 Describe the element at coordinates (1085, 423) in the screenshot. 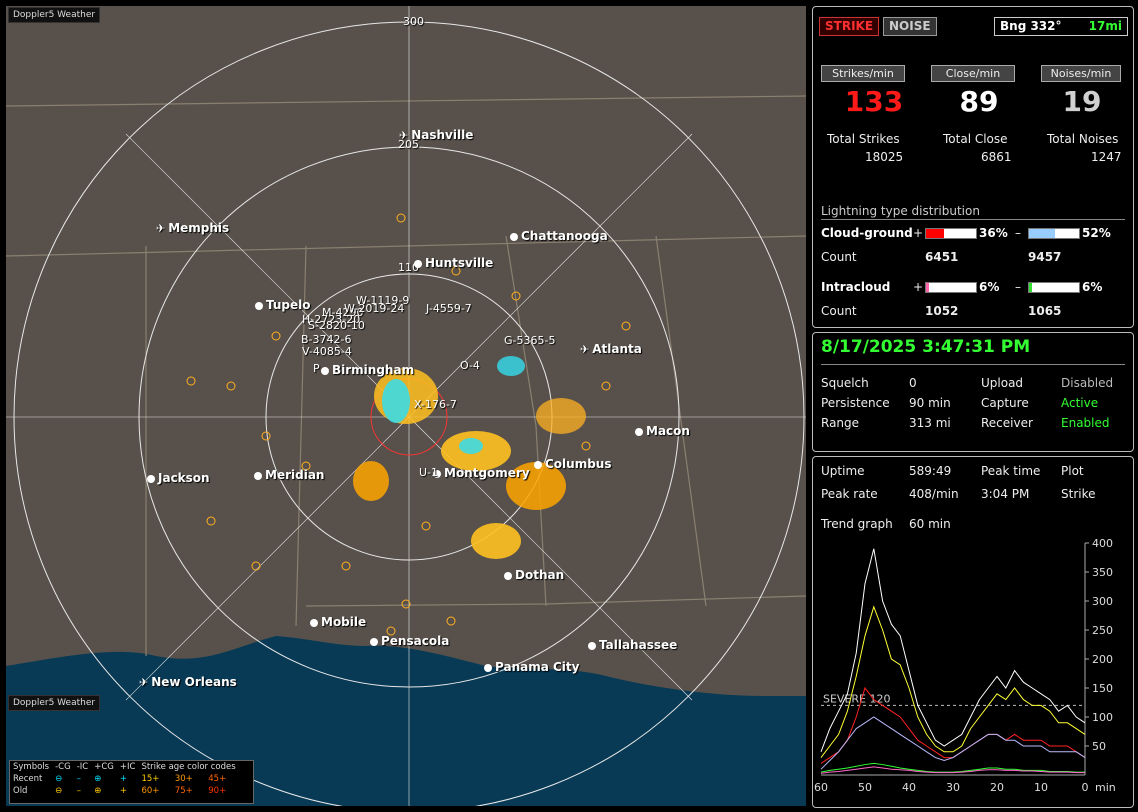

I see `receiver-value: Enabled` at that location.